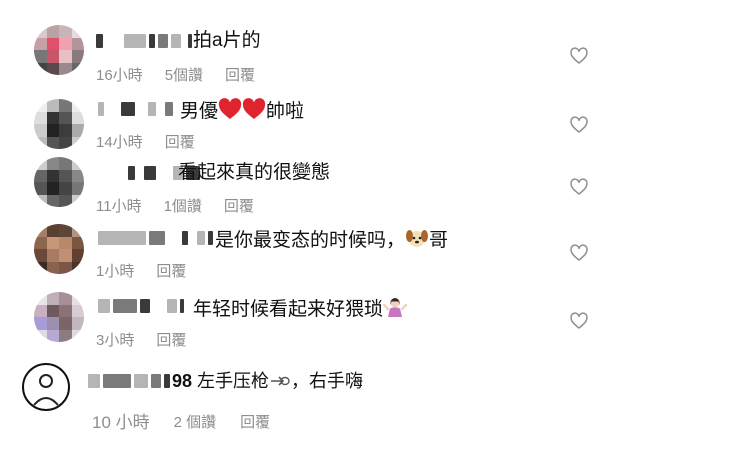 This screenshot has width=744, height=450. I want to click on comment-meta: 10 小時 2 個讚 回覆, so click(181, 423).